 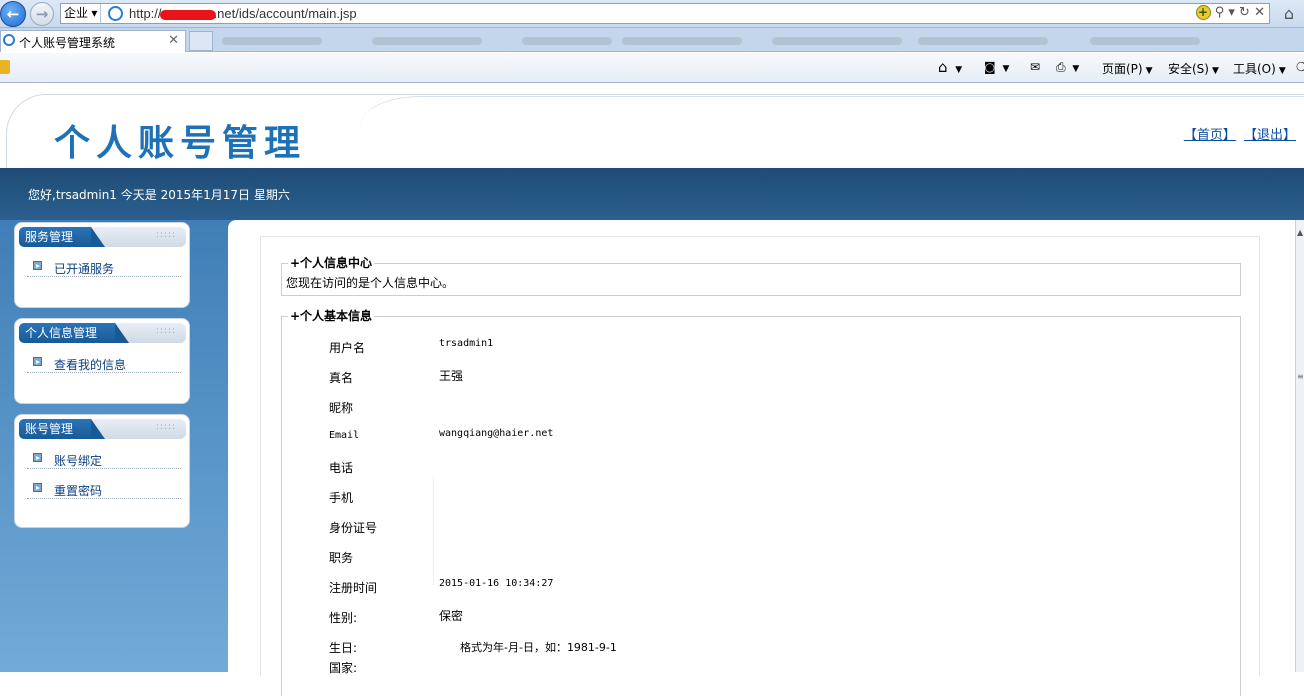 I want to click on sidebar-box-header: 服务管理 :::::, so click(x=102, y=237).